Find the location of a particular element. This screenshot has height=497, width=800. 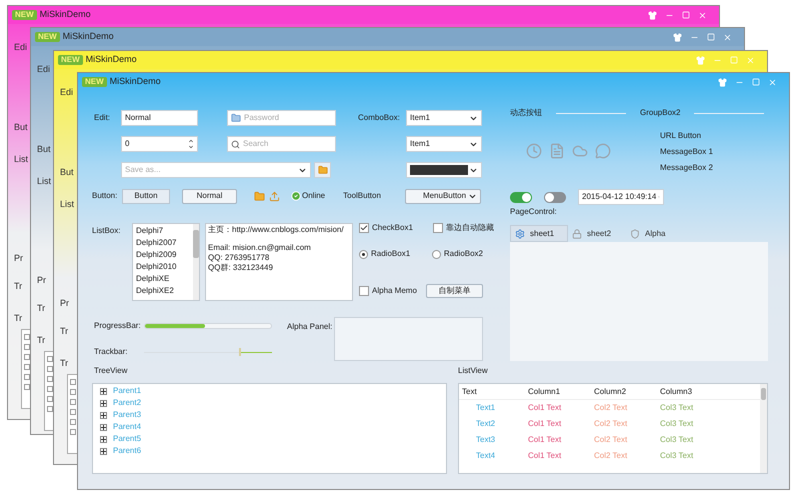

folder-button is located at coordinates (322, 170).